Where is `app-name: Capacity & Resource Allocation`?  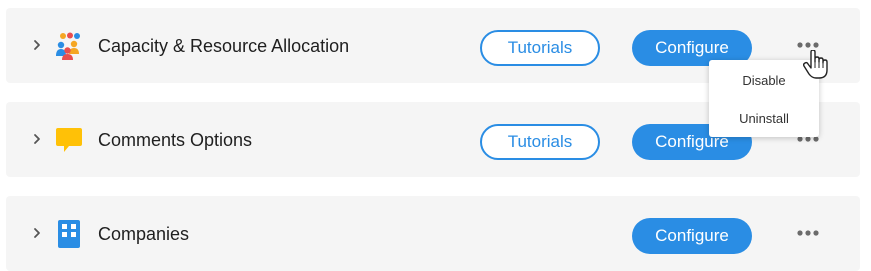 app-name: Capacity & Resource Allocation is located at coordinates (224, 46).